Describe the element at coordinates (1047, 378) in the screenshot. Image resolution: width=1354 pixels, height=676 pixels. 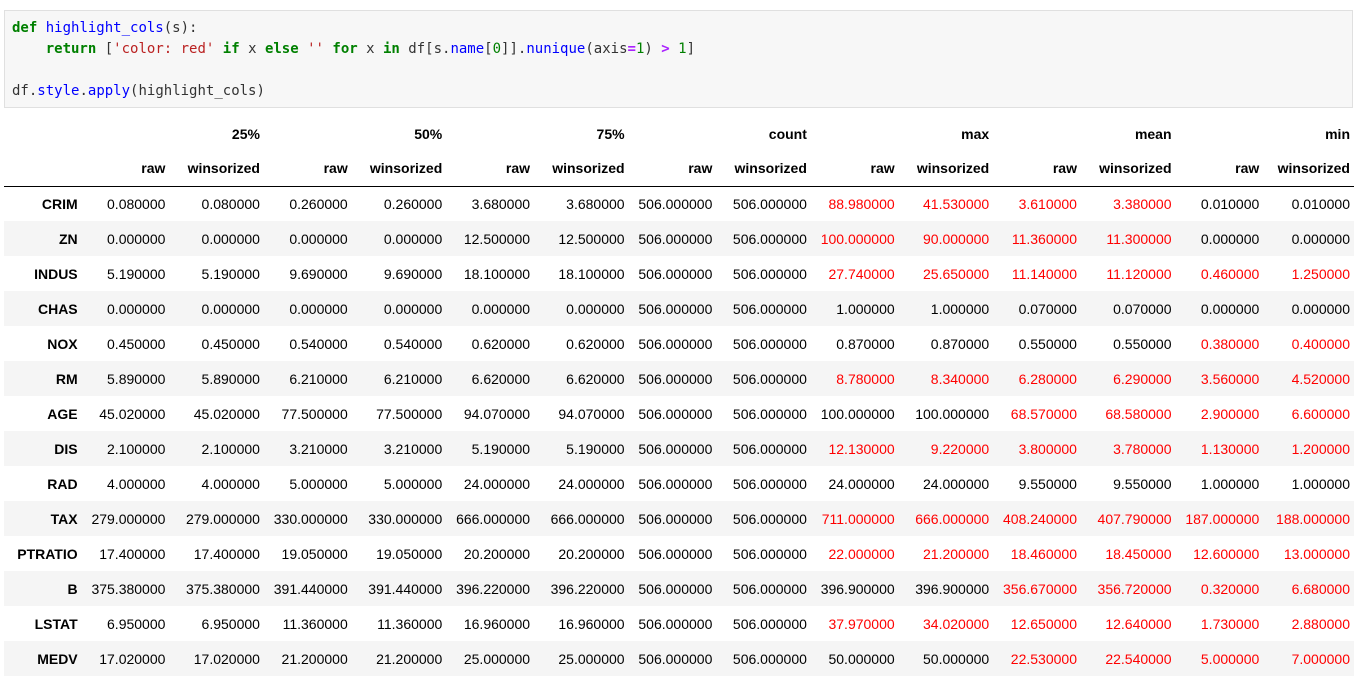
I see `table-cell: 6.280000` at that location.